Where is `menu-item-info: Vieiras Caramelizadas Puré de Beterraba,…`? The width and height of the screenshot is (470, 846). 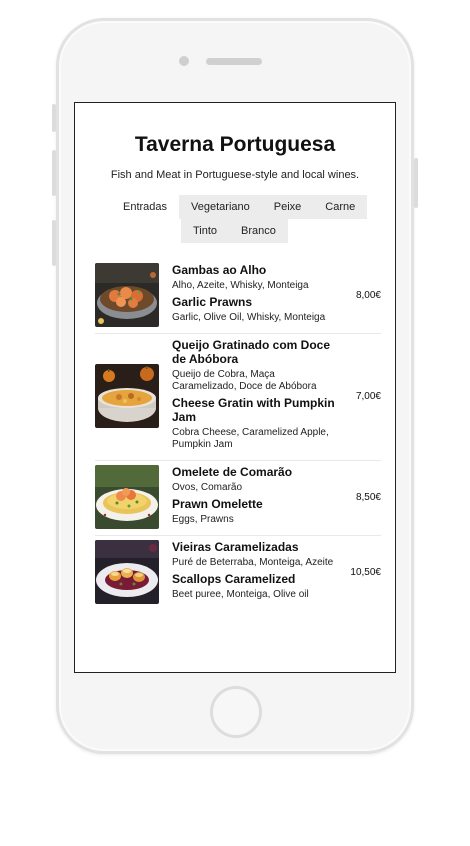 menu-item-info: Vieiras Caramelizadas Puré de Beterraba,… is located at coordinates (255, 572).